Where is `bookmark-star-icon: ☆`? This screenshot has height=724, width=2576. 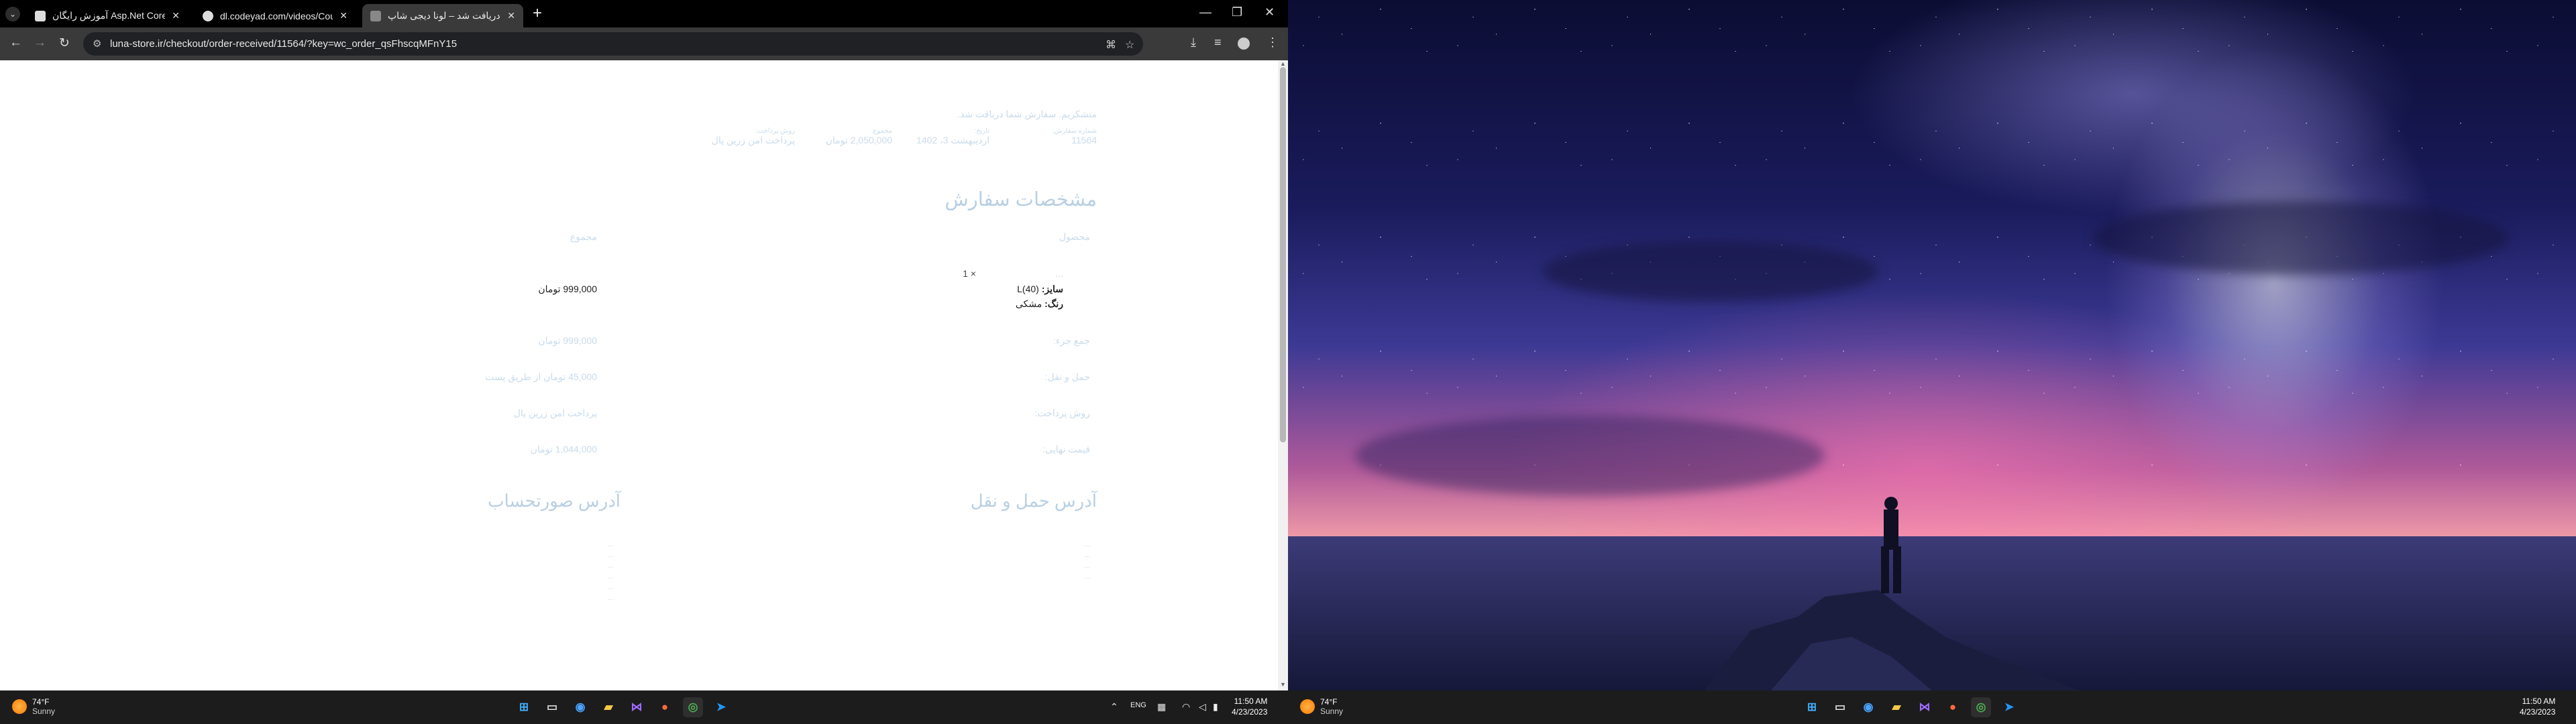
bookmark-star-icon: ☆ is located at coordinates (1129, 45).